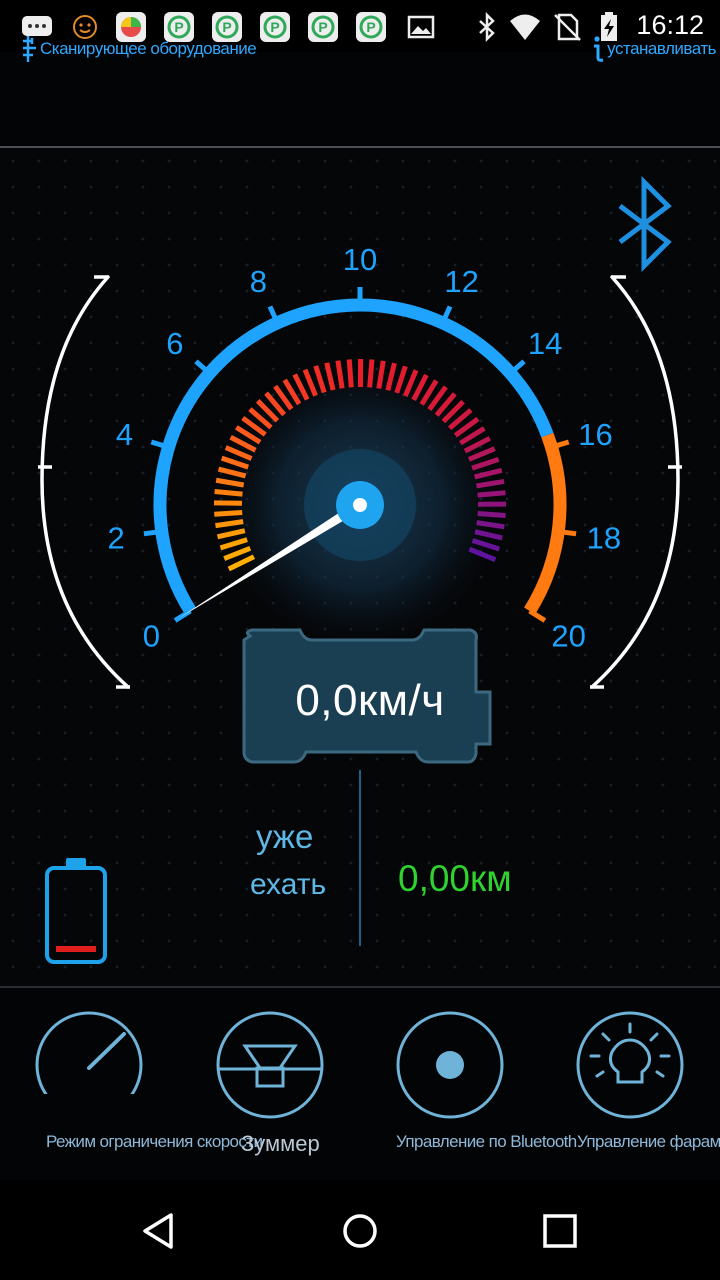  Describe the element at coordinates (124, 434) in the screenshot. I see `gauge-tick-label: 4` at that location.